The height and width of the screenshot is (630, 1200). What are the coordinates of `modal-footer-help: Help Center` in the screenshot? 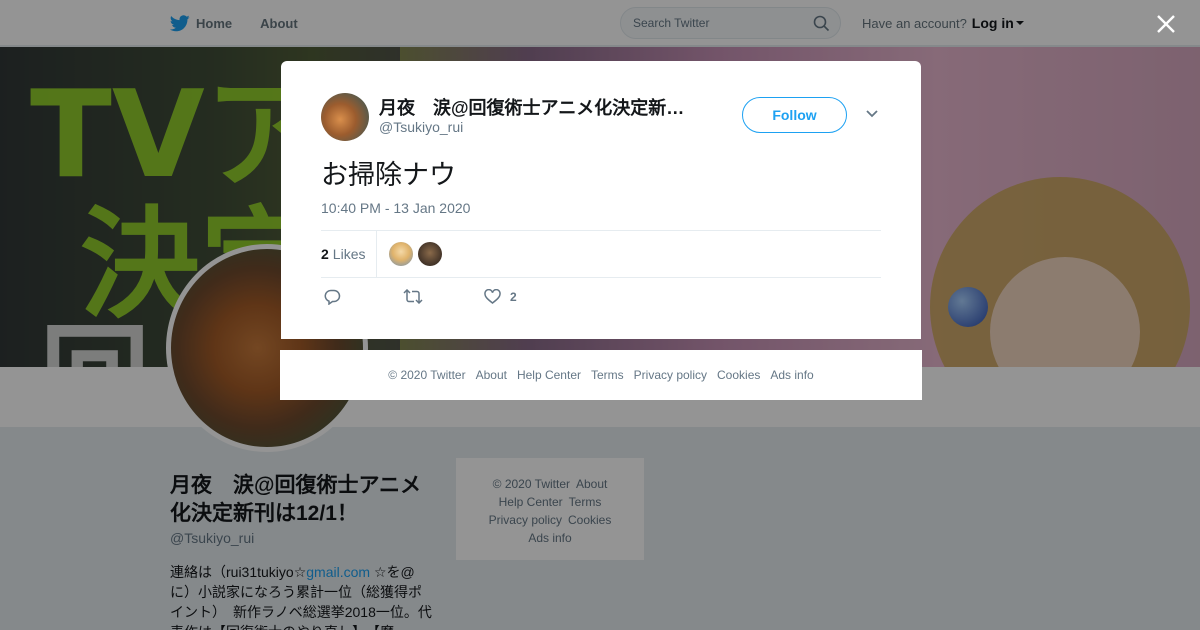 It's located at (549, 375).